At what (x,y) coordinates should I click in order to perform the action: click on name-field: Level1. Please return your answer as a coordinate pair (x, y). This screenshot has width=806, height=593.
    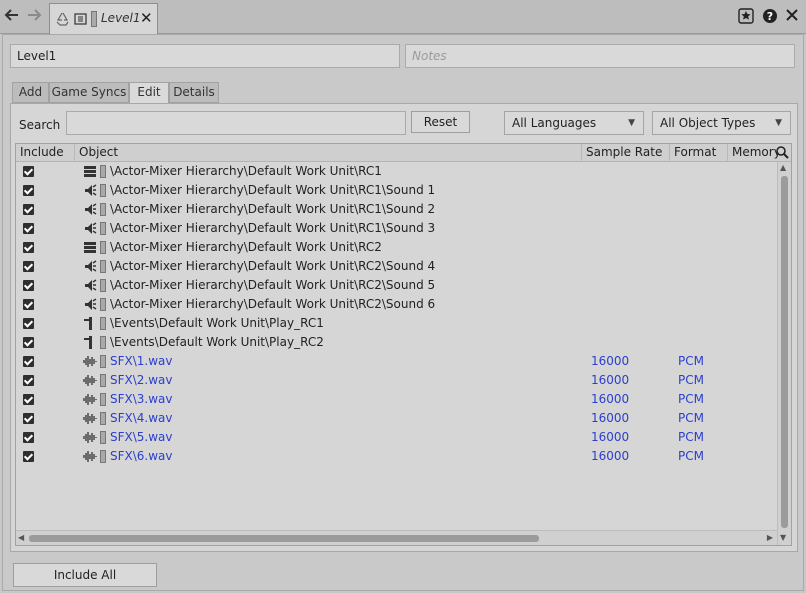
    Looking at the image, I should click on (205, 56).